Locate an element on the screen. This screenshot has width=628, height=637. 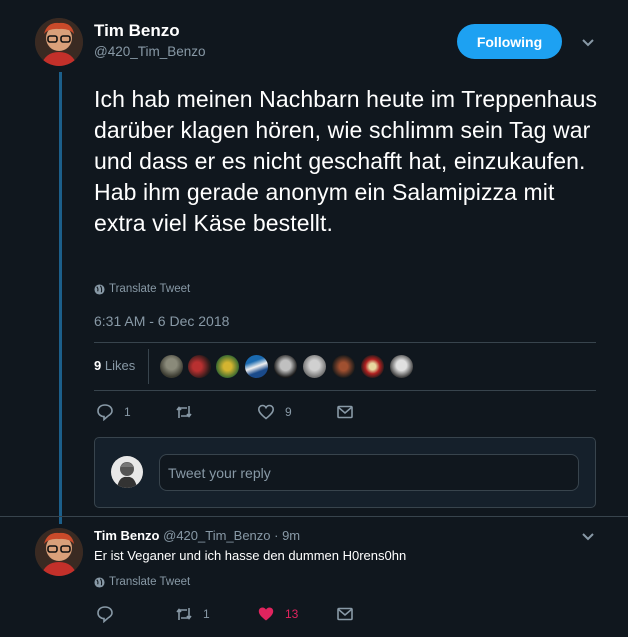
tweet-timestamp: 6:31 AM - 6 Dec 2018 is located at coordinates (161, 321).